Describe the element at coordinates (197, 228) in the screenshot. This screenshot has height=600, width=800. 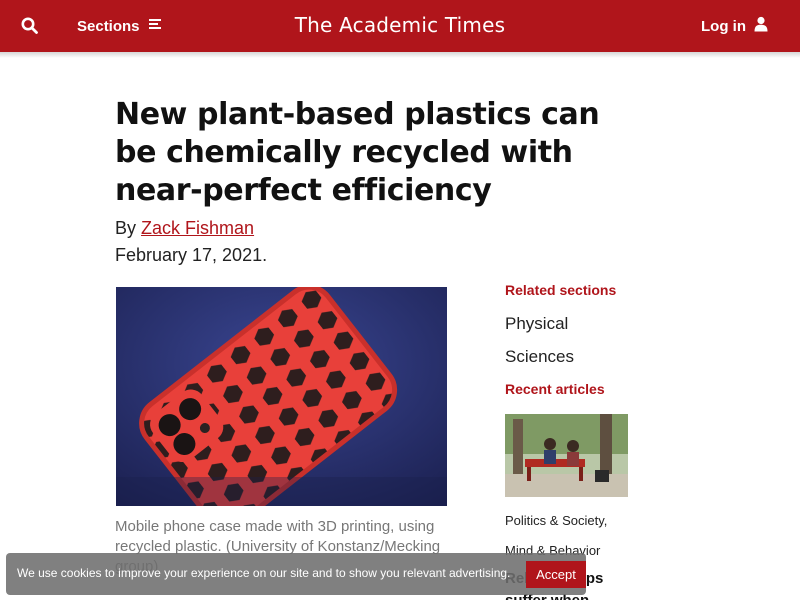
I see `author-link: Zack Fishman` at that location.